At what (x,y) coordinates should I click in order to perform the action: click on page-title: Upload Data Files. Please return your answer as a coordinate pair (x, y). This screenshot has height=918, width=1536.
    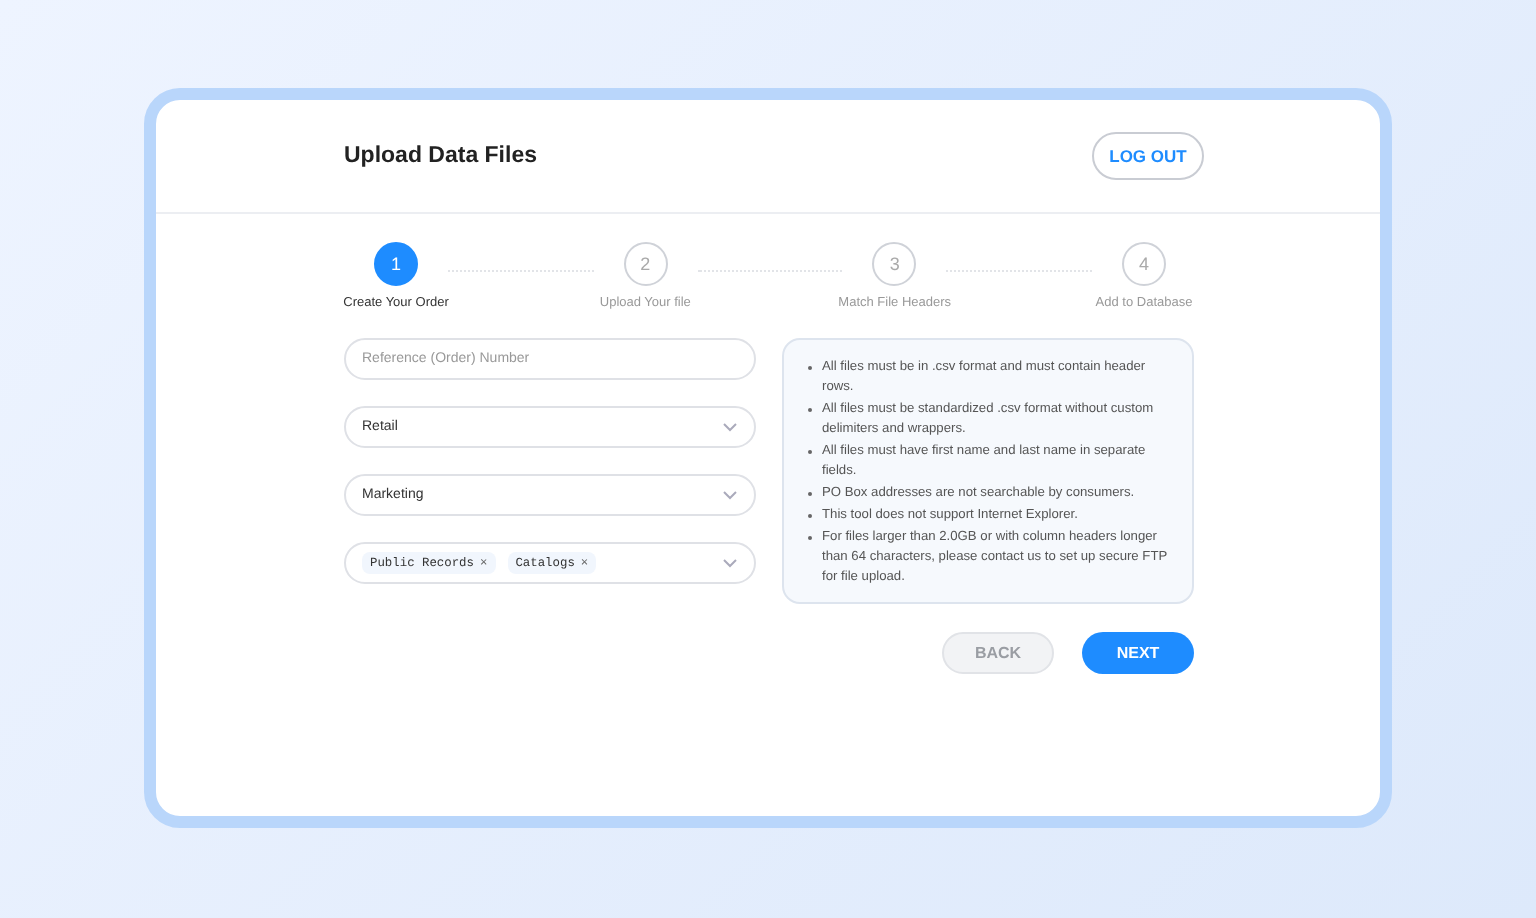
    Looking at the image, I should click on (440, 156).